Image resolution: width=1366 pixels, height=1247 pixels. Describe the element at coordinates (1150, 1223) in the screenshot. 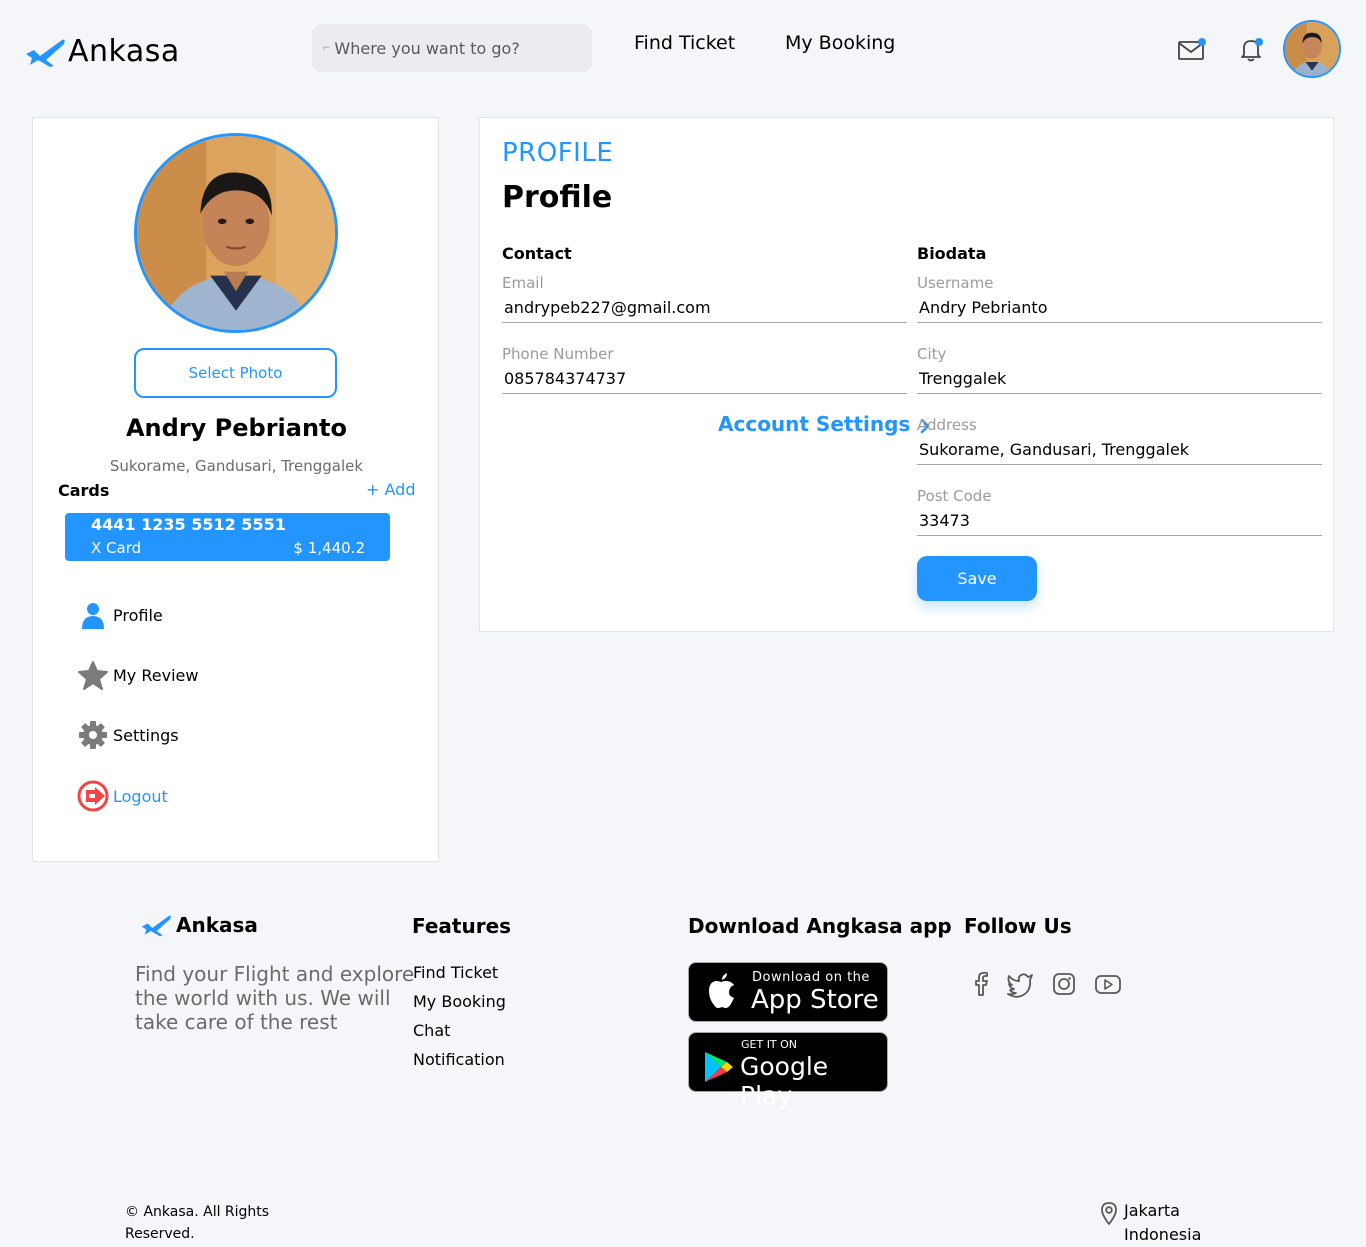

I see `footer-location: Jakarta Indonesia` at that location.